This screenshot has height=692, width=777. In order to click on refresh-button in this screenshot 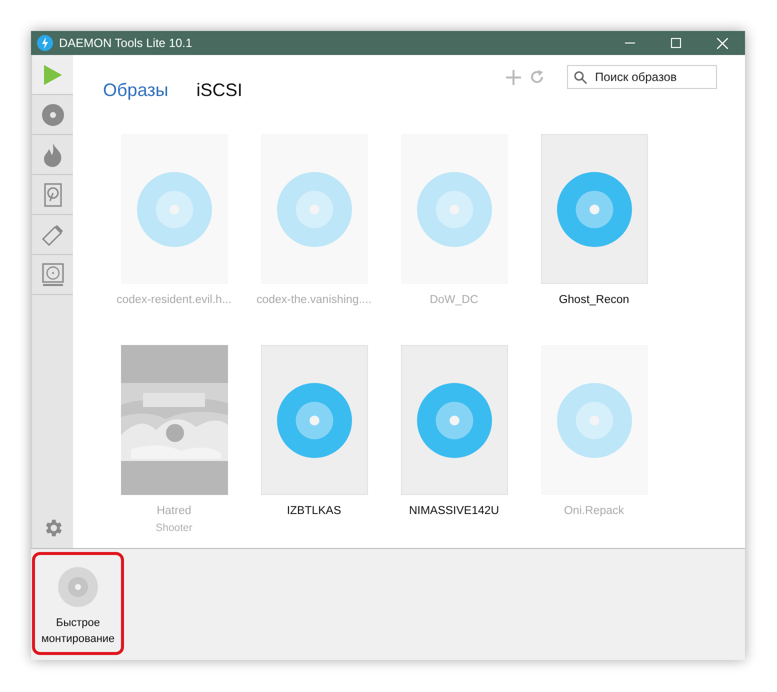, I will do `click(537, 77)`.